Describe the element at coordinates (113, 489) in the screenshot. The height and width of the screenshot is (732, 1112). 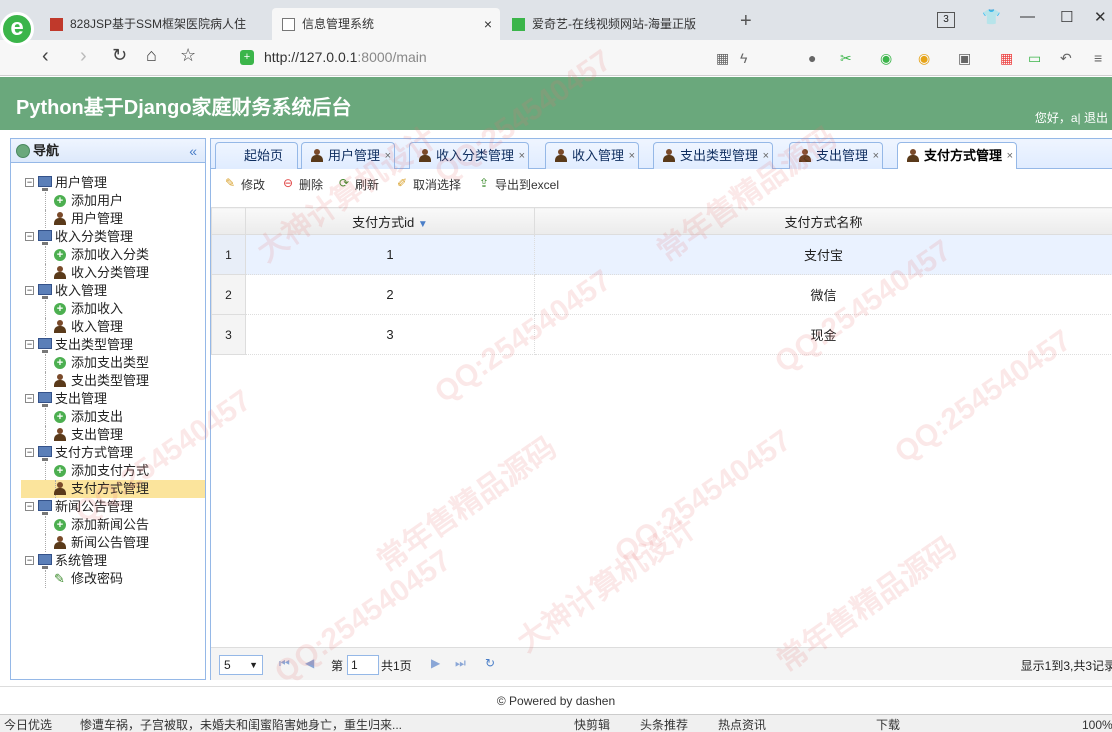
I see `nav-item: 支付方式管理` at that location.